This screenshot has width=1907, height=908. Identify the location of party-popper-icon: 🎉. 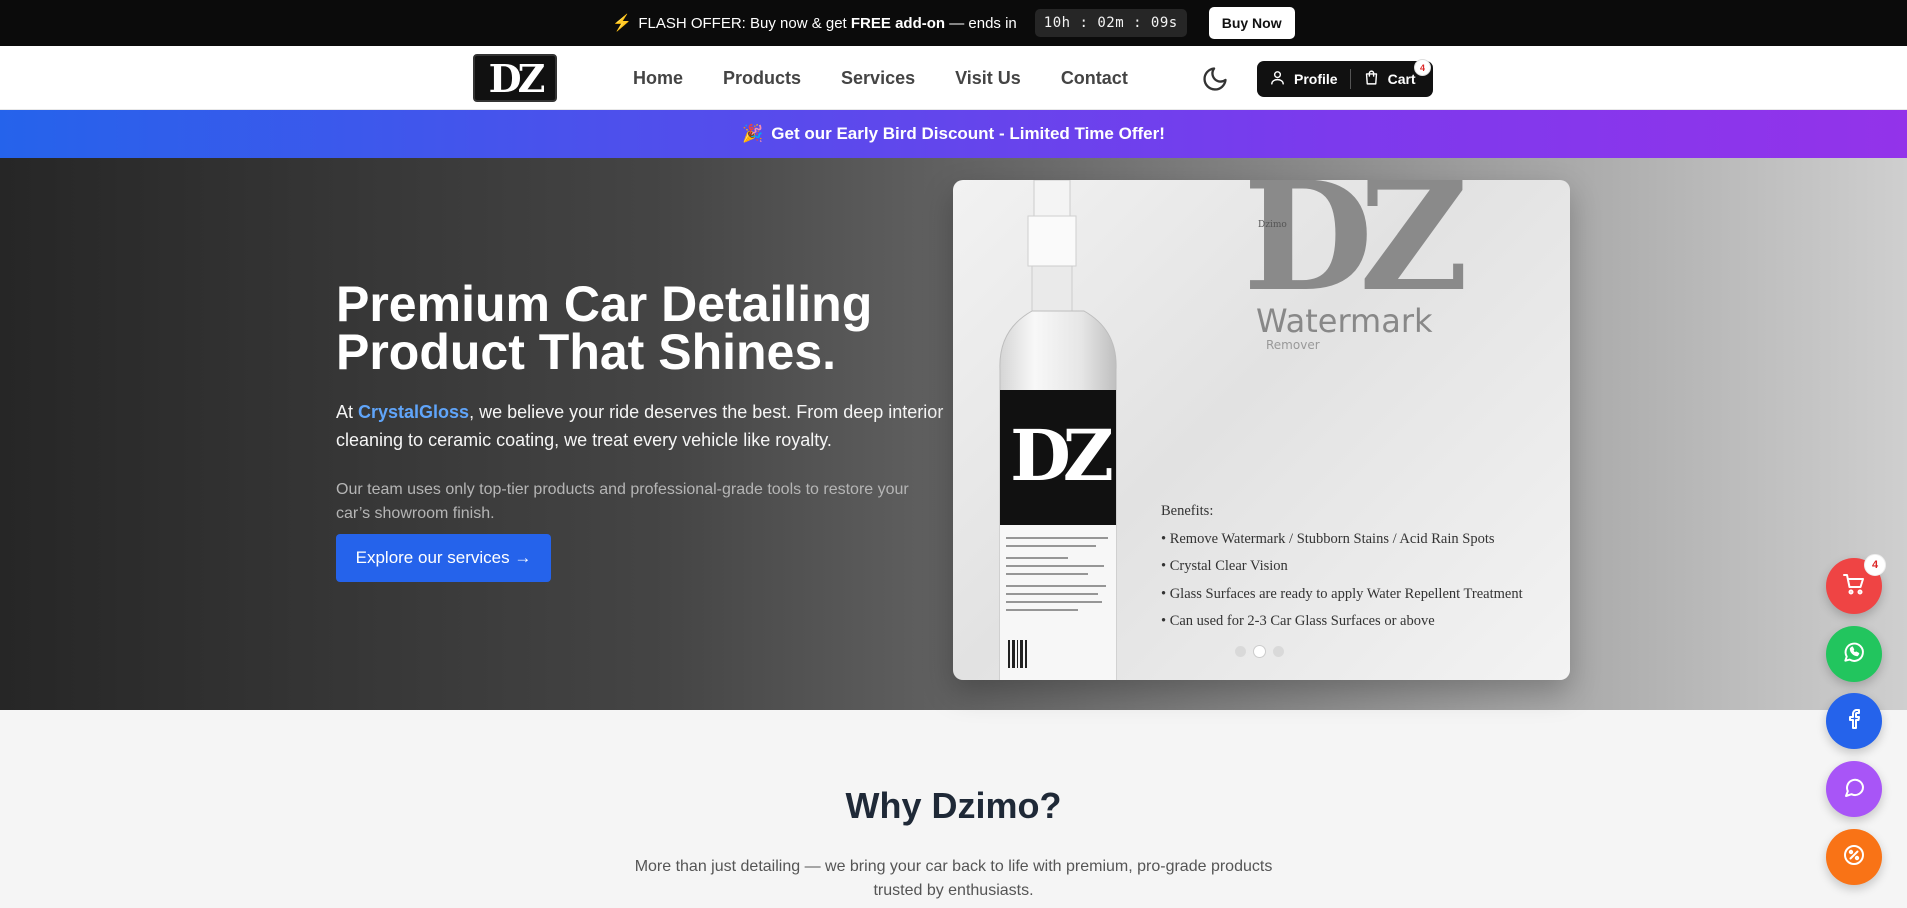
(753, 133).